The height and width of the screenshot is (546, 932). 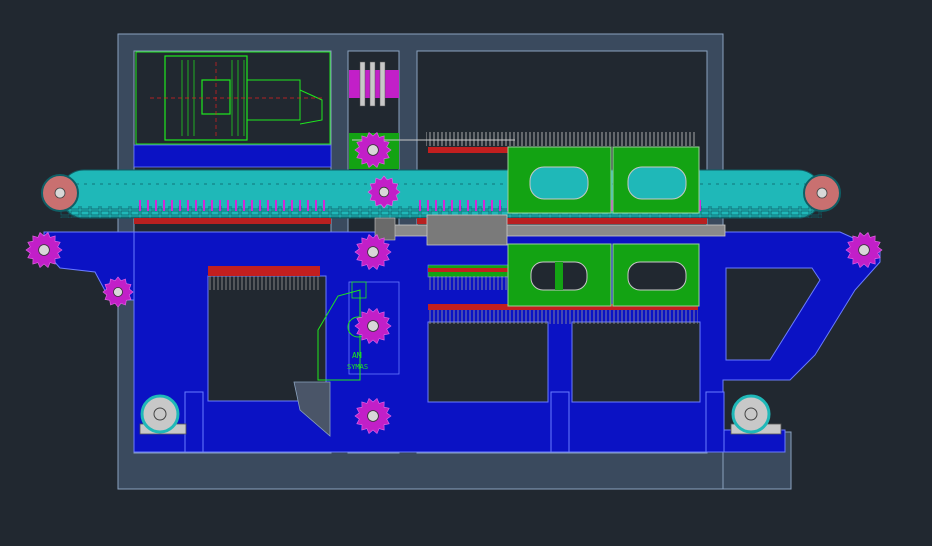 I want to click on motor-label-2: SYMAS, so click(x=357, y=367).